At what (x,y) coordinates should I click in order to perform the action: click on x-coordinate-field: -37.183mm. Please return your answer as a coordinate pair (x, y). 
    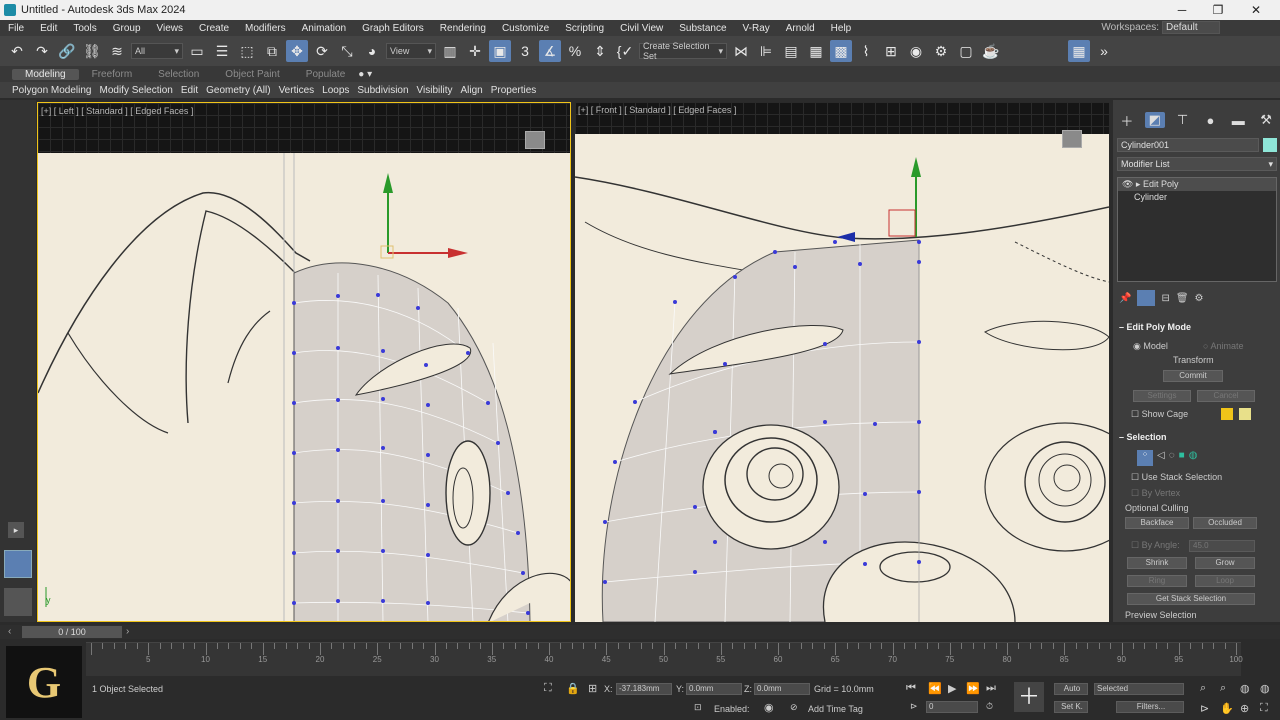
    Looking at the image, I should click on (644, 689).